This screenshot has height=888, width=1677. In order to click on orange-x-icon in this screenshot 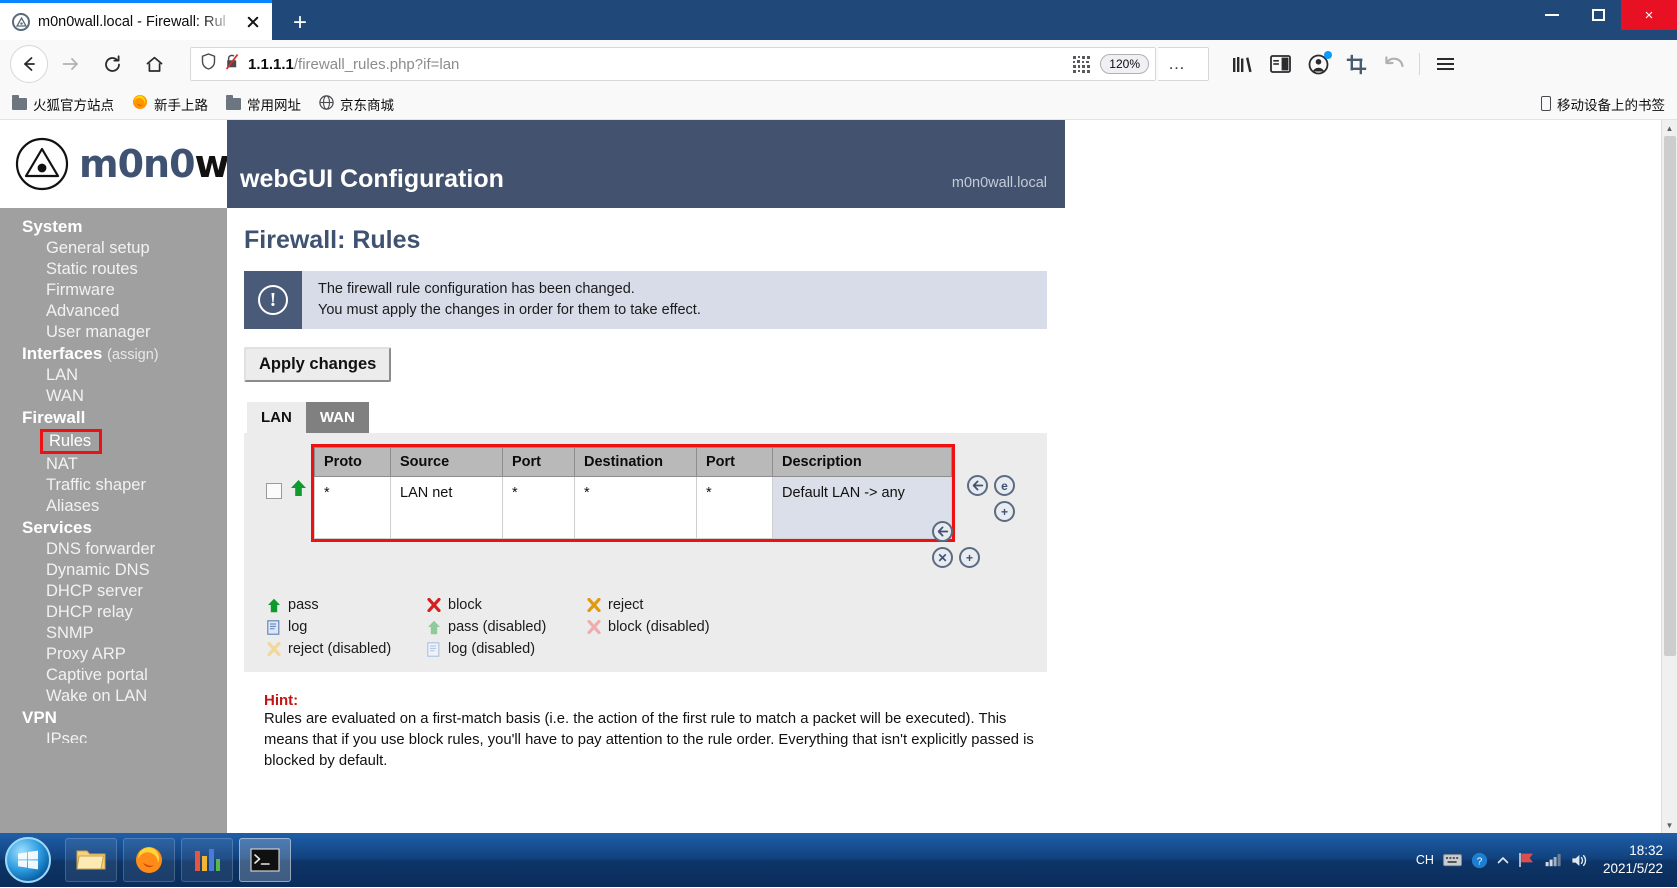, I will do `click(593, 605)`.